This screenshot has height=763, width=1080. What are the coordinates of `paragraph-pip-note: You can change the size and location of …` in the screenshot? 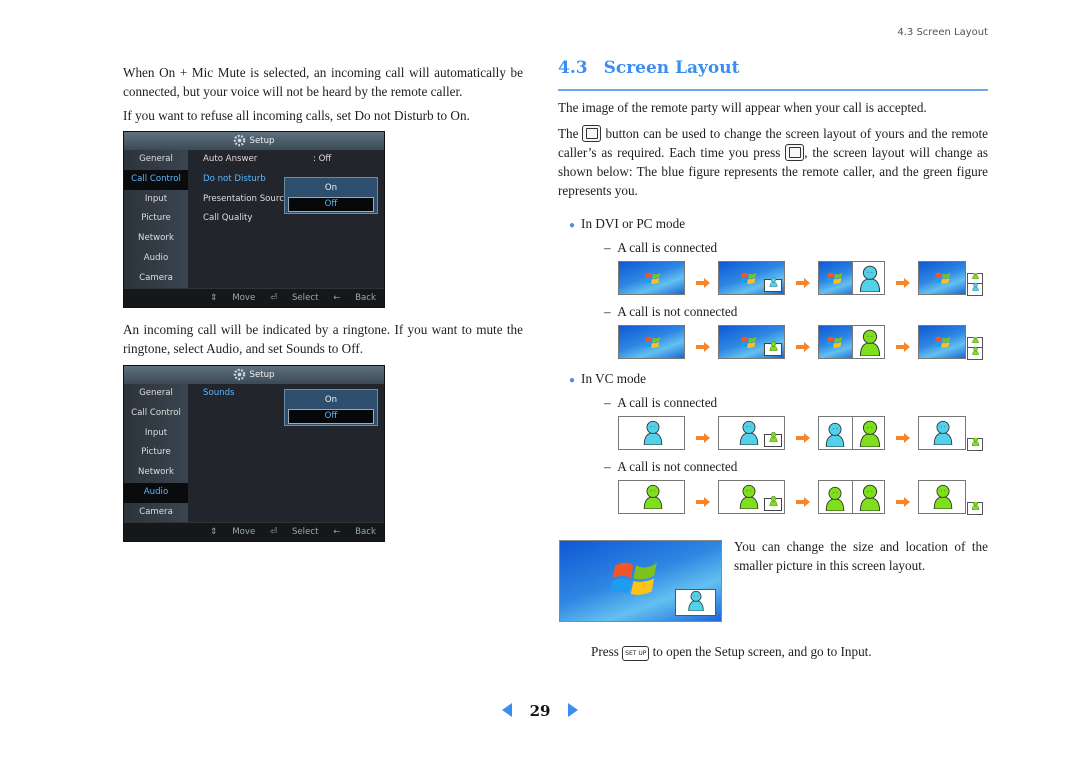 It's located at (861, 556).